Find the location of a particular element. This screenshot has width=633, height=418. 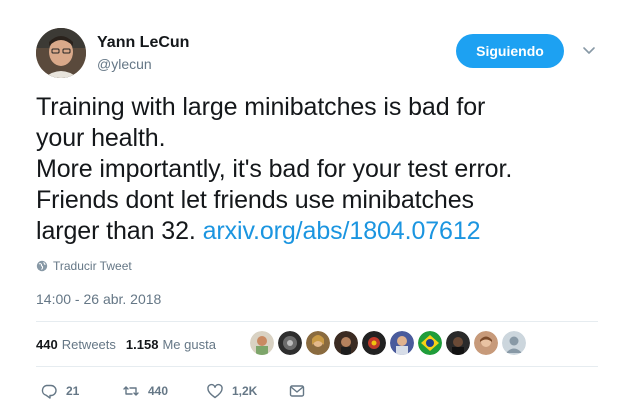

tweet-link: arxiv.org/abs/1804.07612 is located at coordinates (342, 231).